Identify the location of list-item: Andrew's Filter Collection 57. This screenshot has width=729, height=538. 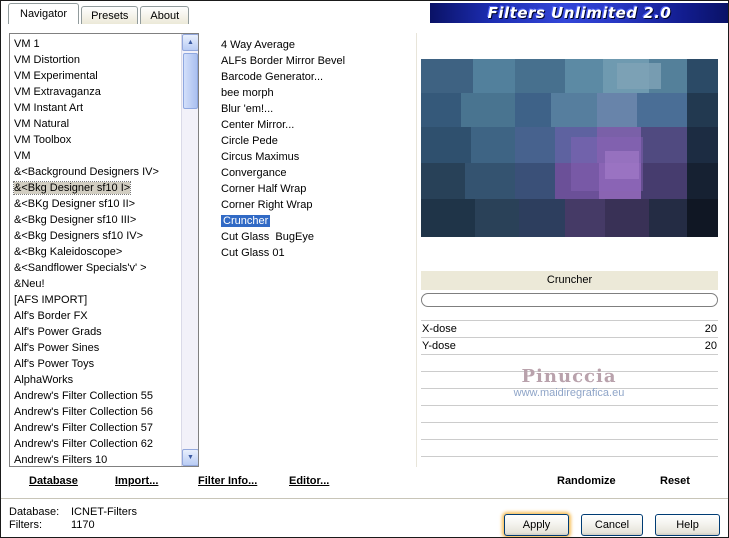
(95, 428).